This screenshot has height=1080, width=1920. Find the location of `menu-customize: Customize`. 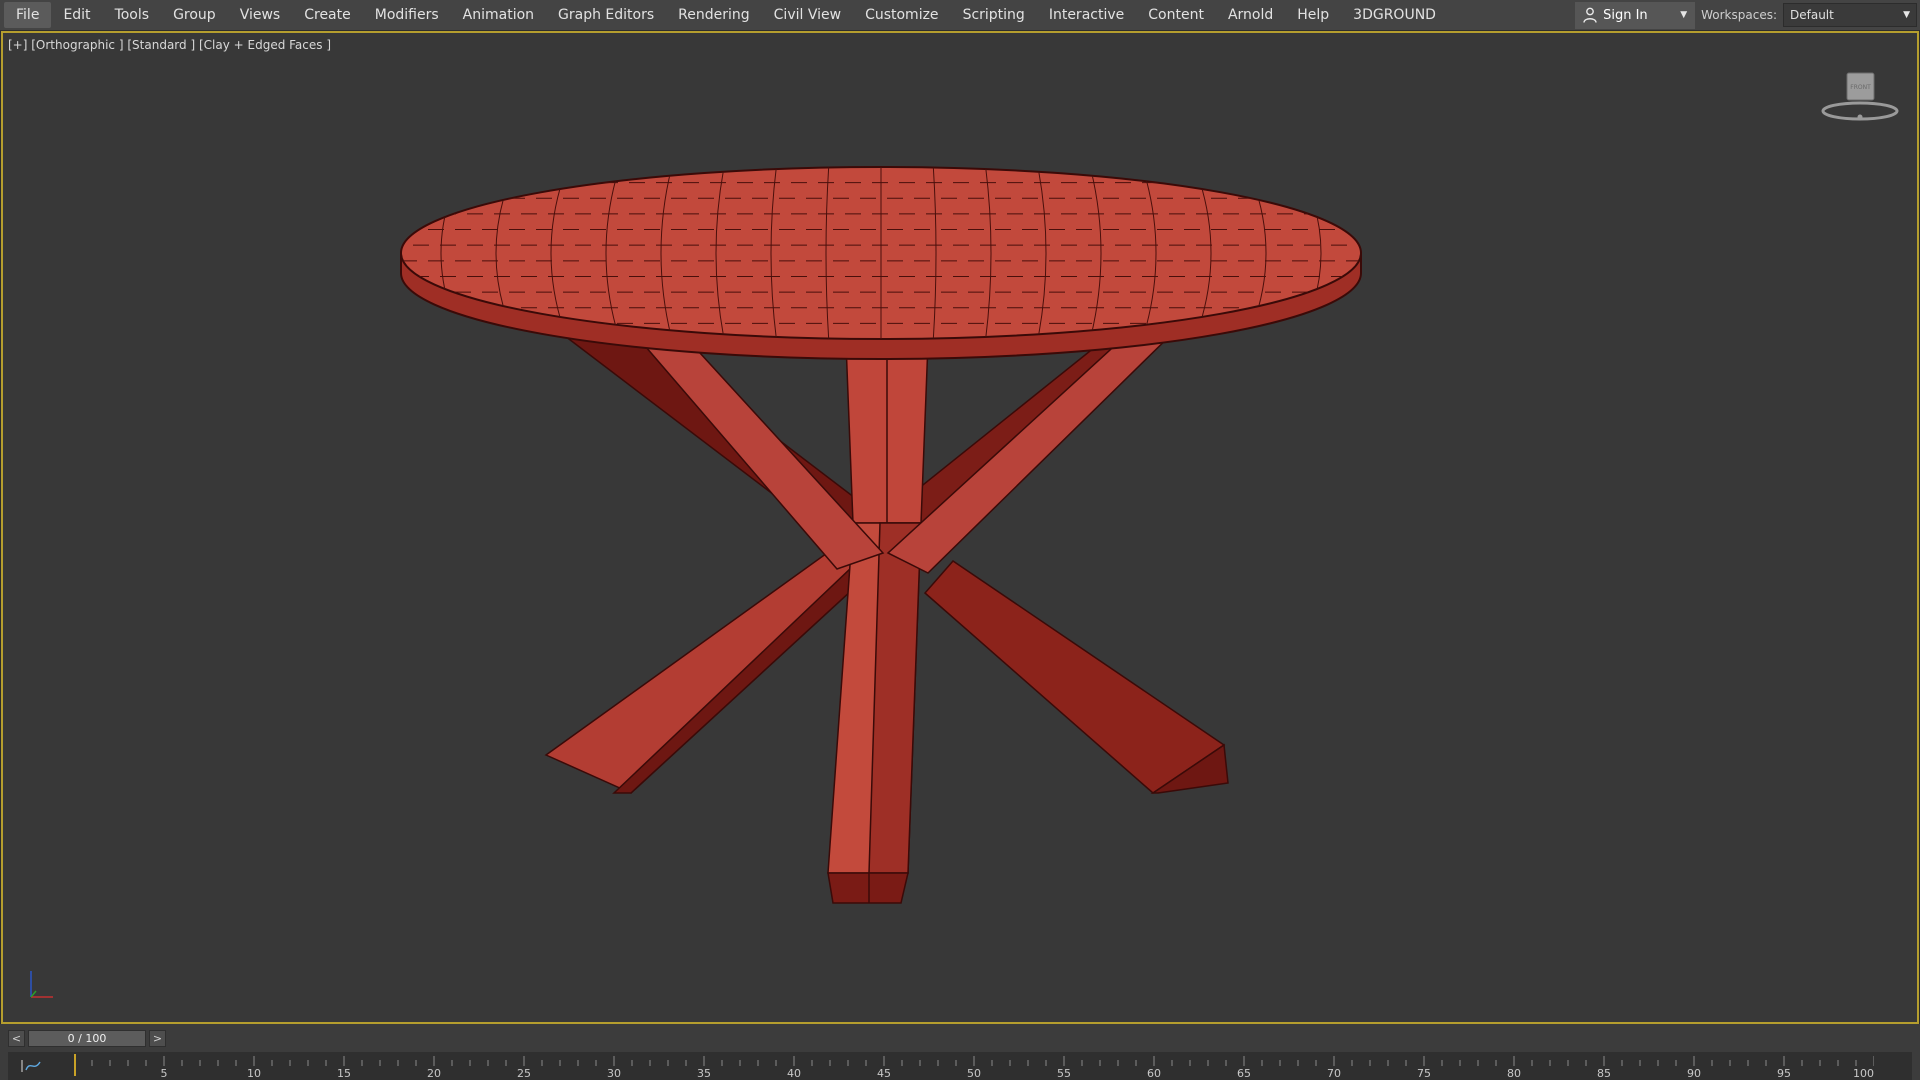

menu-customize: Customize is located at coordinates (902, 15).